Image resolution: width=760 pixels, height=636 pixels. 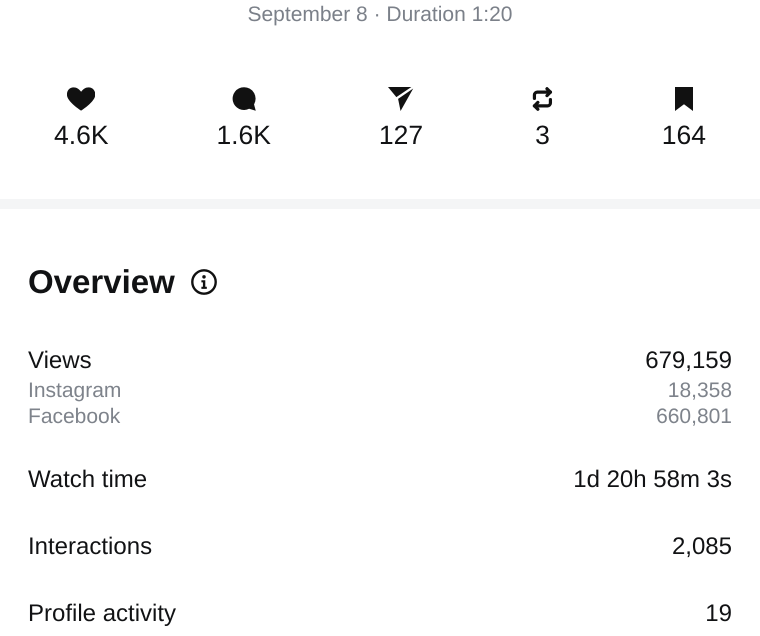 What do you see at coordinates (688, 361) in the screenshot?
I see `metric-value: 679,159` at bounding box center [688, 361].